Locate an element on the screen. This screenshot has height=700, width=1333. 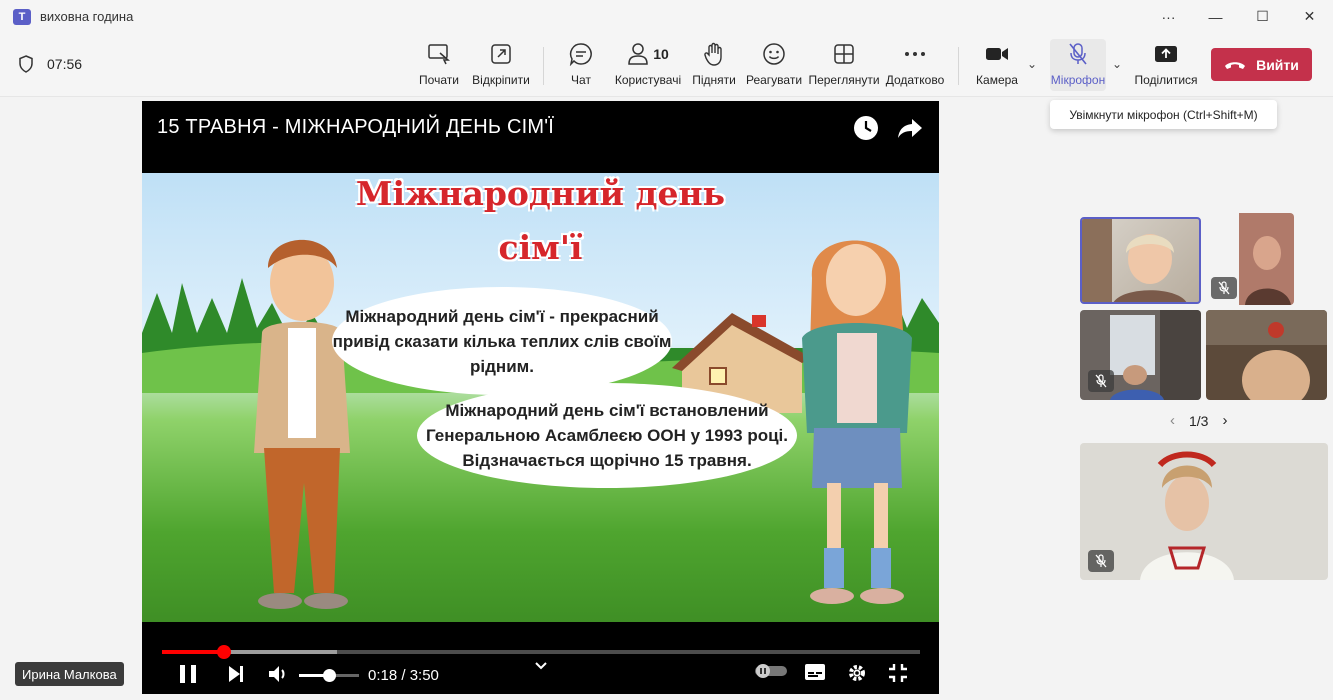
chevron-down-icon is located at coordinates (541, 666).